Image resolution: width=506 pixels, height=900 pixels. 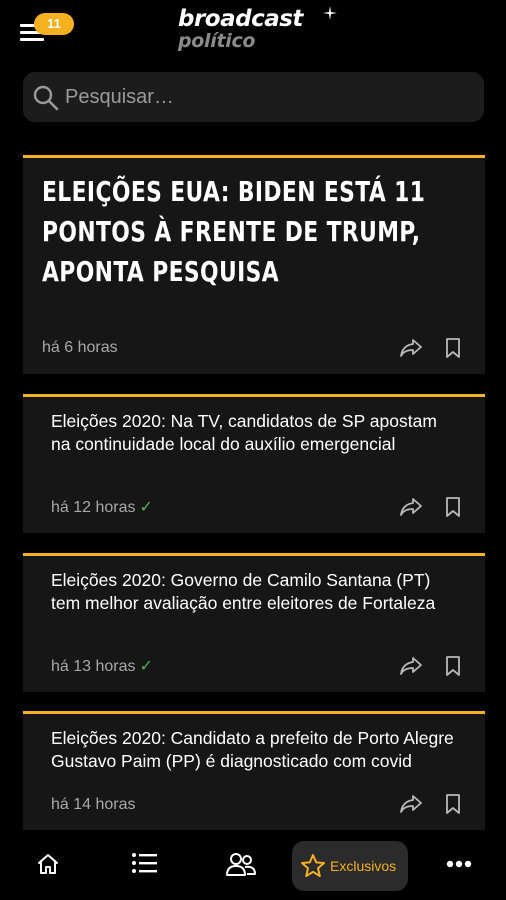 I want to click on home-icon, so click(x=48, y=864).